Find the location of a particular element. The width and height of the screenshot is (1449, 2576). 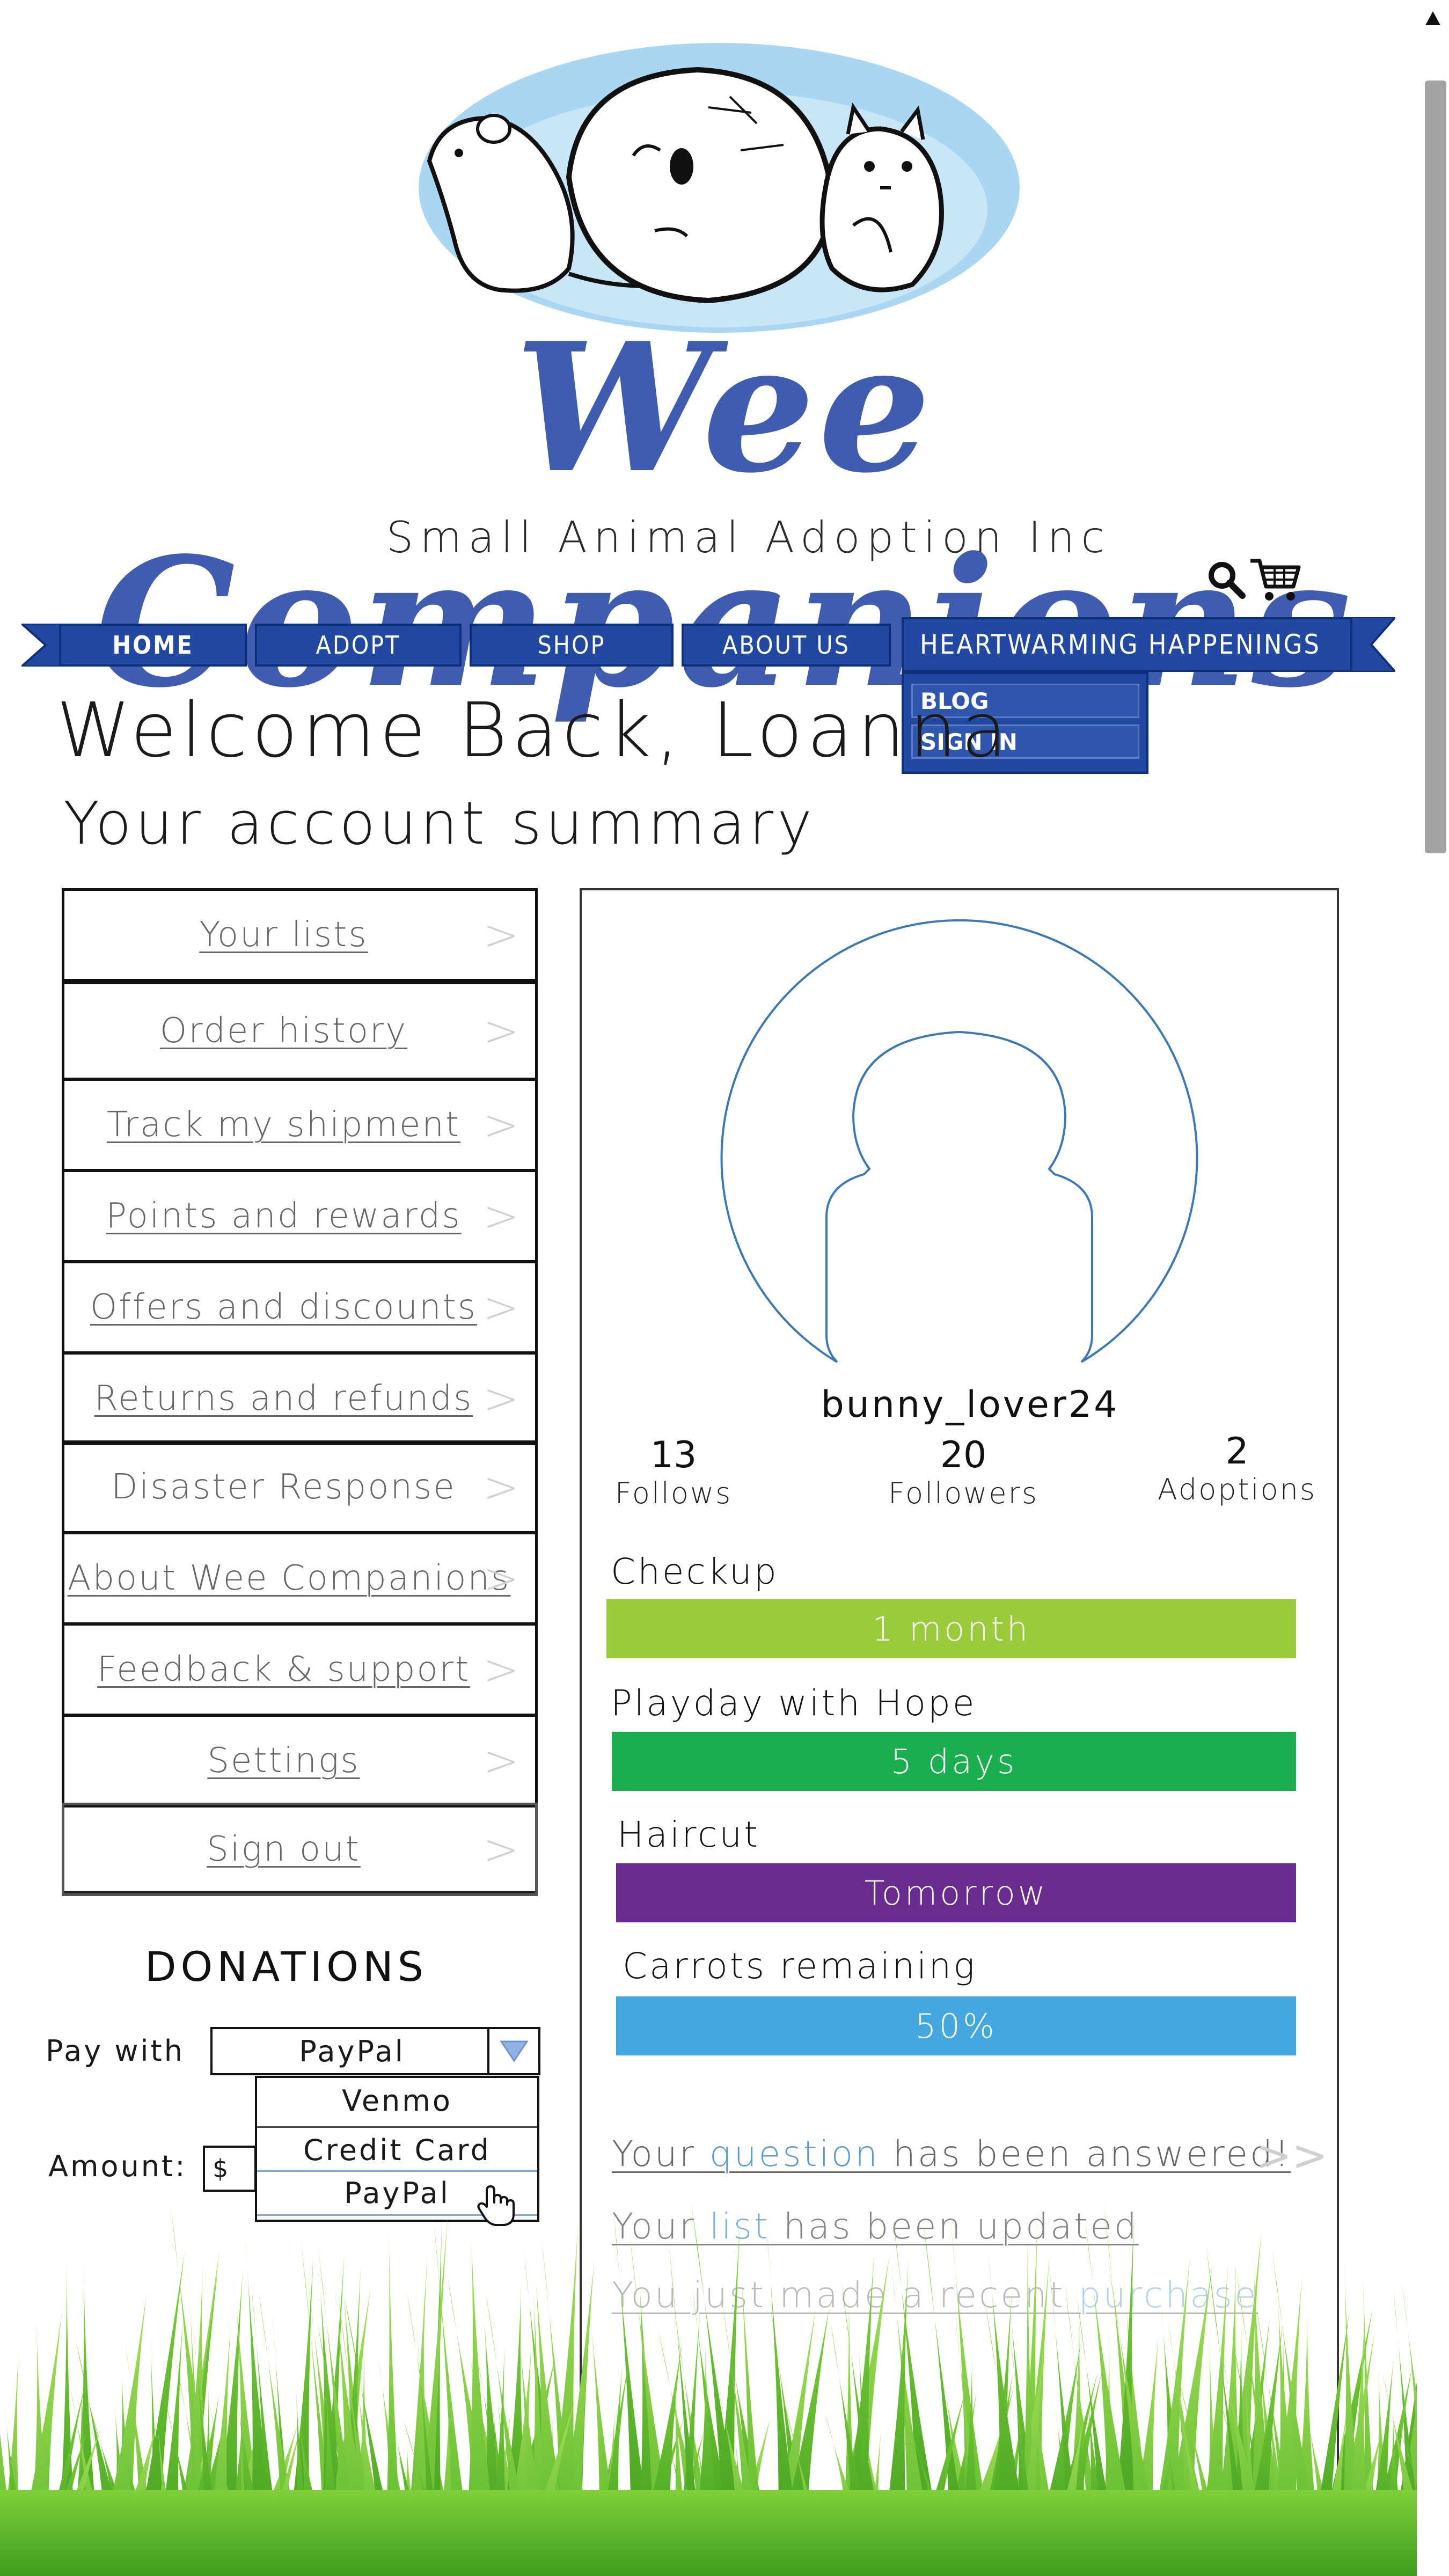

triangle-down-icon is located at coordinates (514, 2051).